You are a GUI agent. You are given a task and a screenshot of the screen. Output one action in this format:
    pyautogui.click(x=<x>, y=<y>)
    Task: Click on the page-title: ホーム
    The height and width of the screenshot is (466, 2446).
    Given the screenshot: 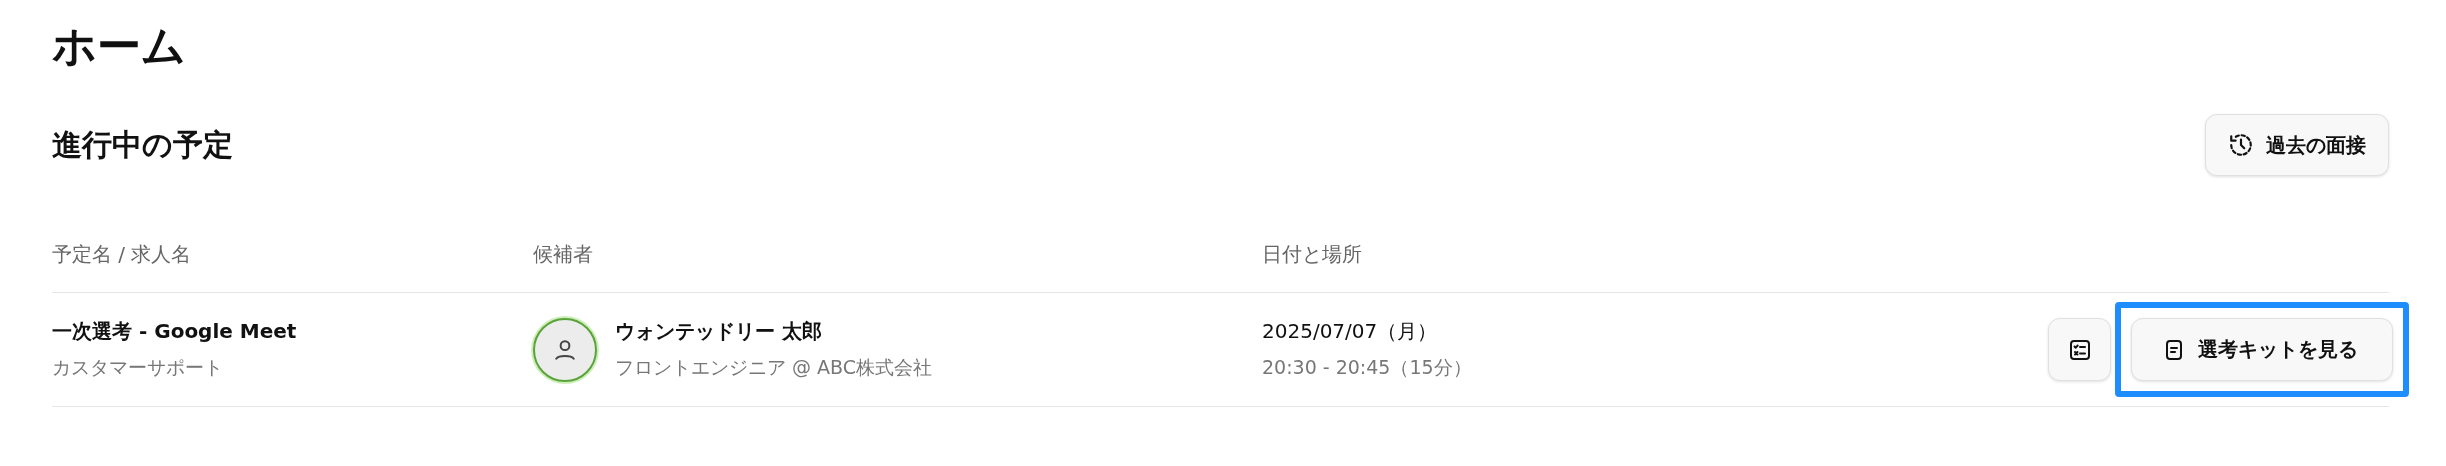 What is the action you would take?
    pyautogui.click(x=119, y=46)
    